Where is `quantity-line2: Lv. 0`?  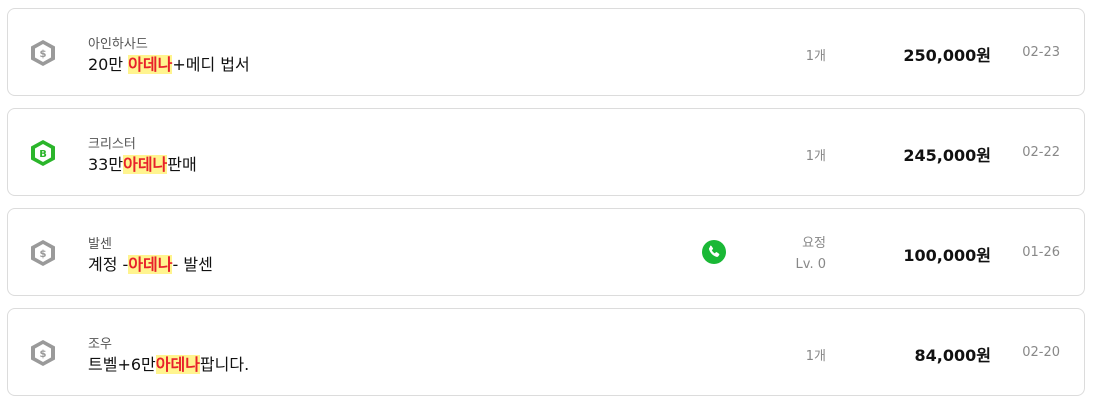
quantity-line2: Lv. 0 is located at coordinates (810, 264).